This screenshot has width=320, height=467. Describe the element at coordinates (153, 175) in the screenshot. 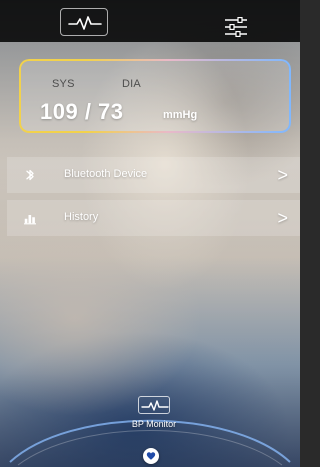

I see `menu-item-bluetooth-device: Bluetooth Device >` at that location.